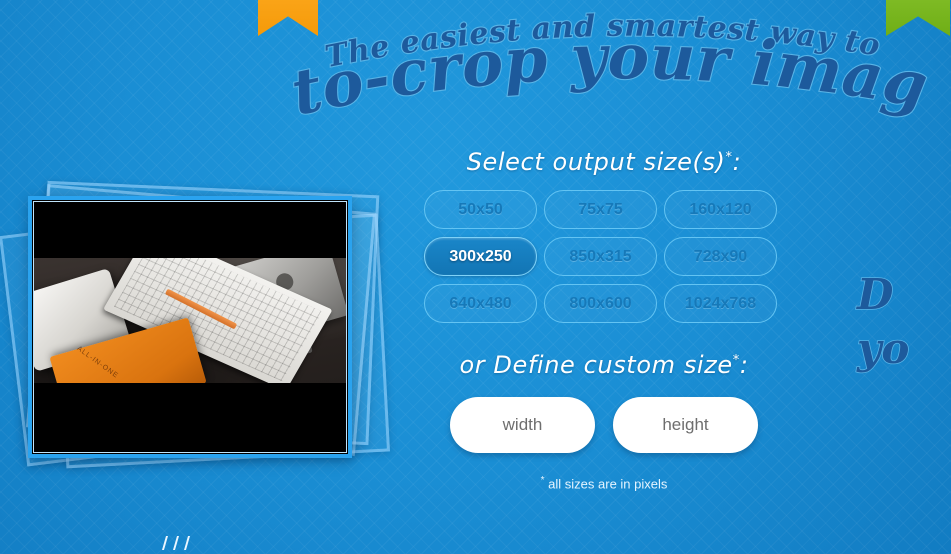 Image resolution: width=951 pixels, height=554 pixels. Describe the element at coordinates (744, 365) in the screenshot. I see `custom-size-colon: :` at that location.